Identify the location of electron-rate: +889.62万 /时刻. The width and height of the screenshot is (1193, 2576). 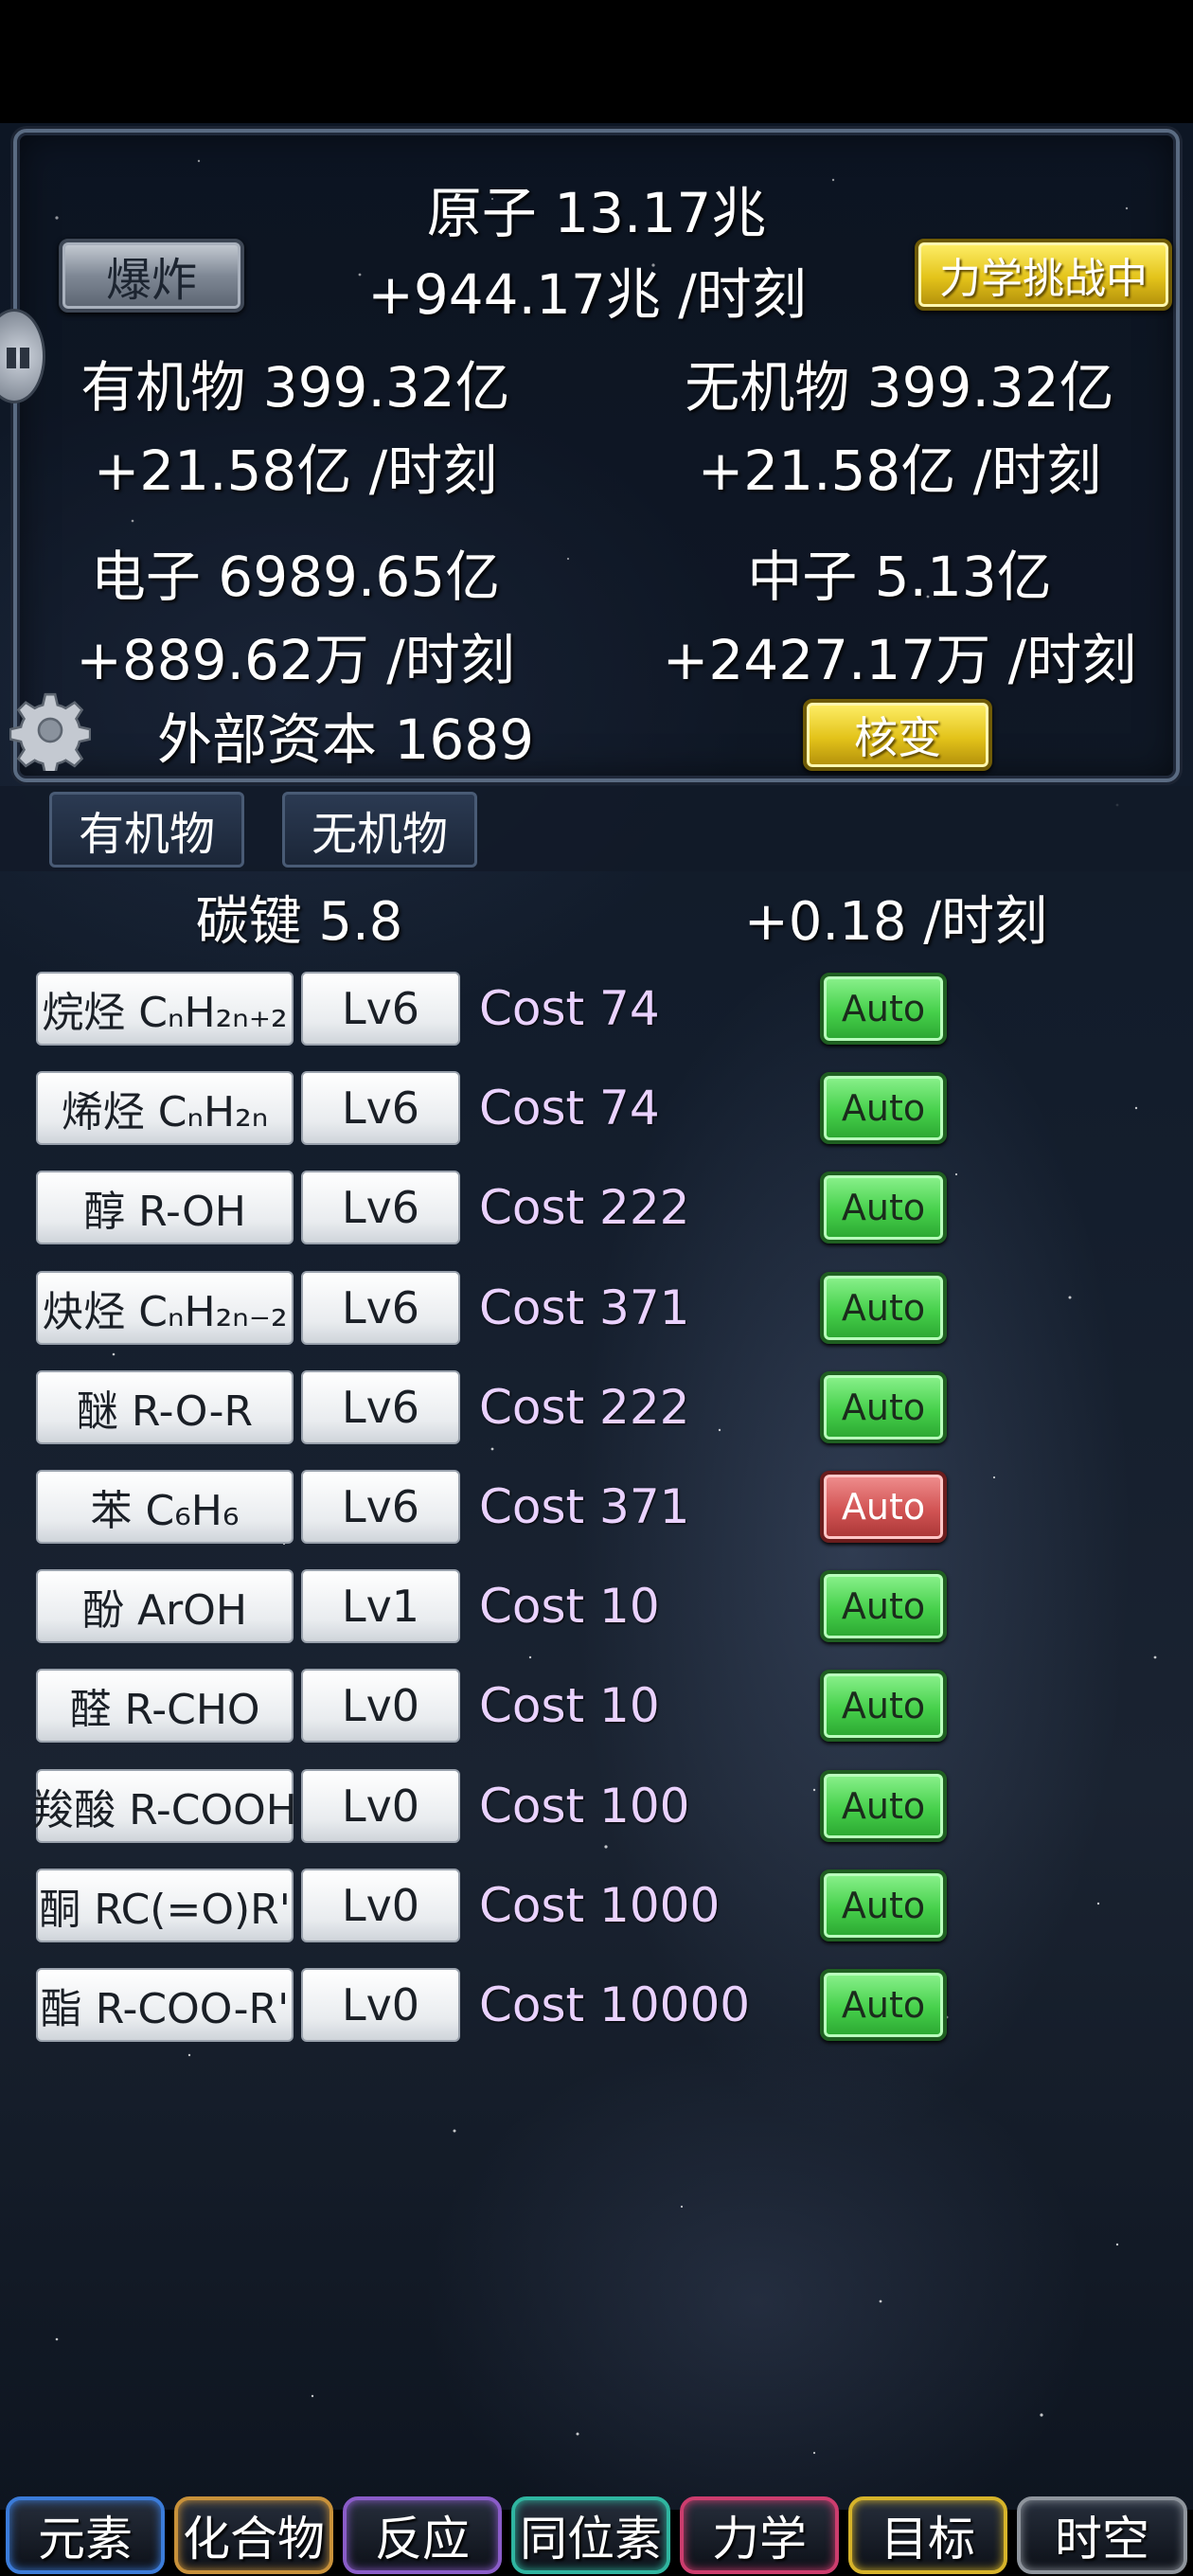
(295, 660).